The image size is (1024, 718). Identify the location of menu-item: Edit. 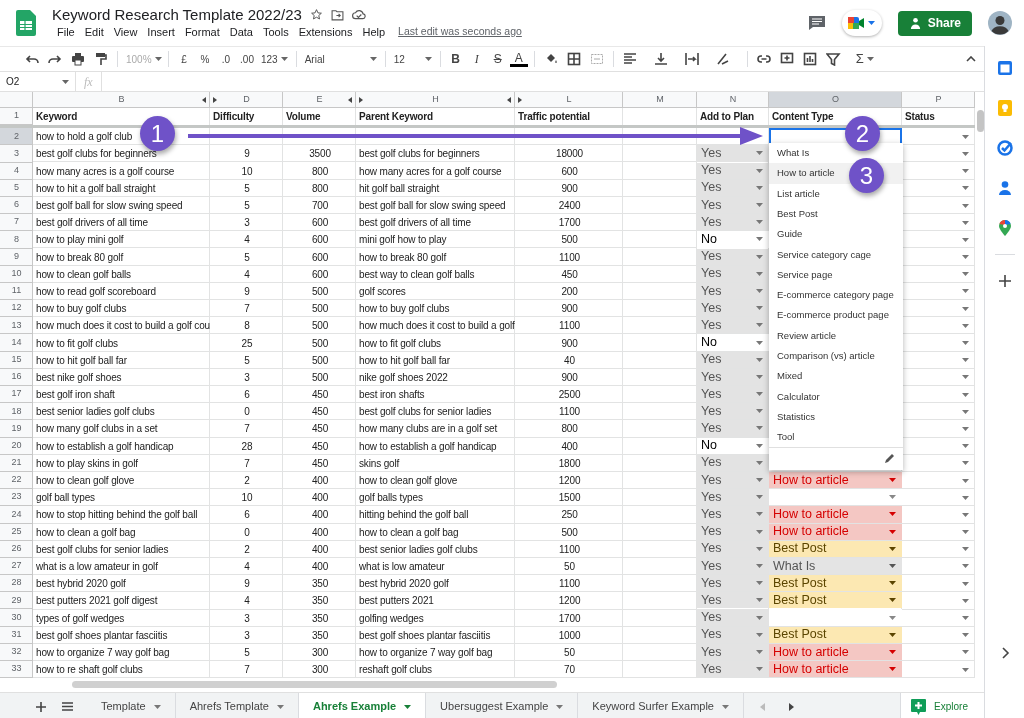
(94, 32).